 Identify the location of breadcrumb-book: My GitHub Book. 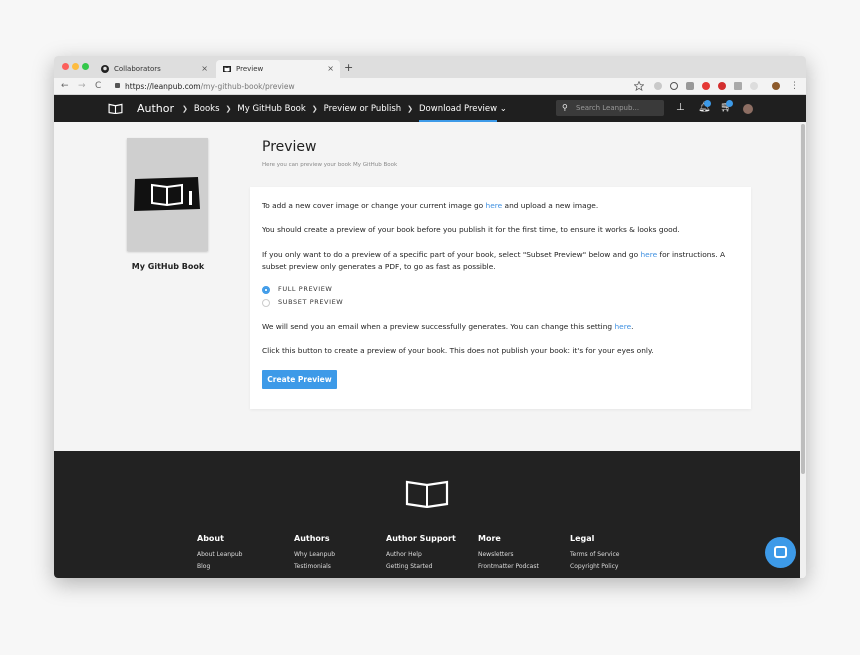
(271, 109).